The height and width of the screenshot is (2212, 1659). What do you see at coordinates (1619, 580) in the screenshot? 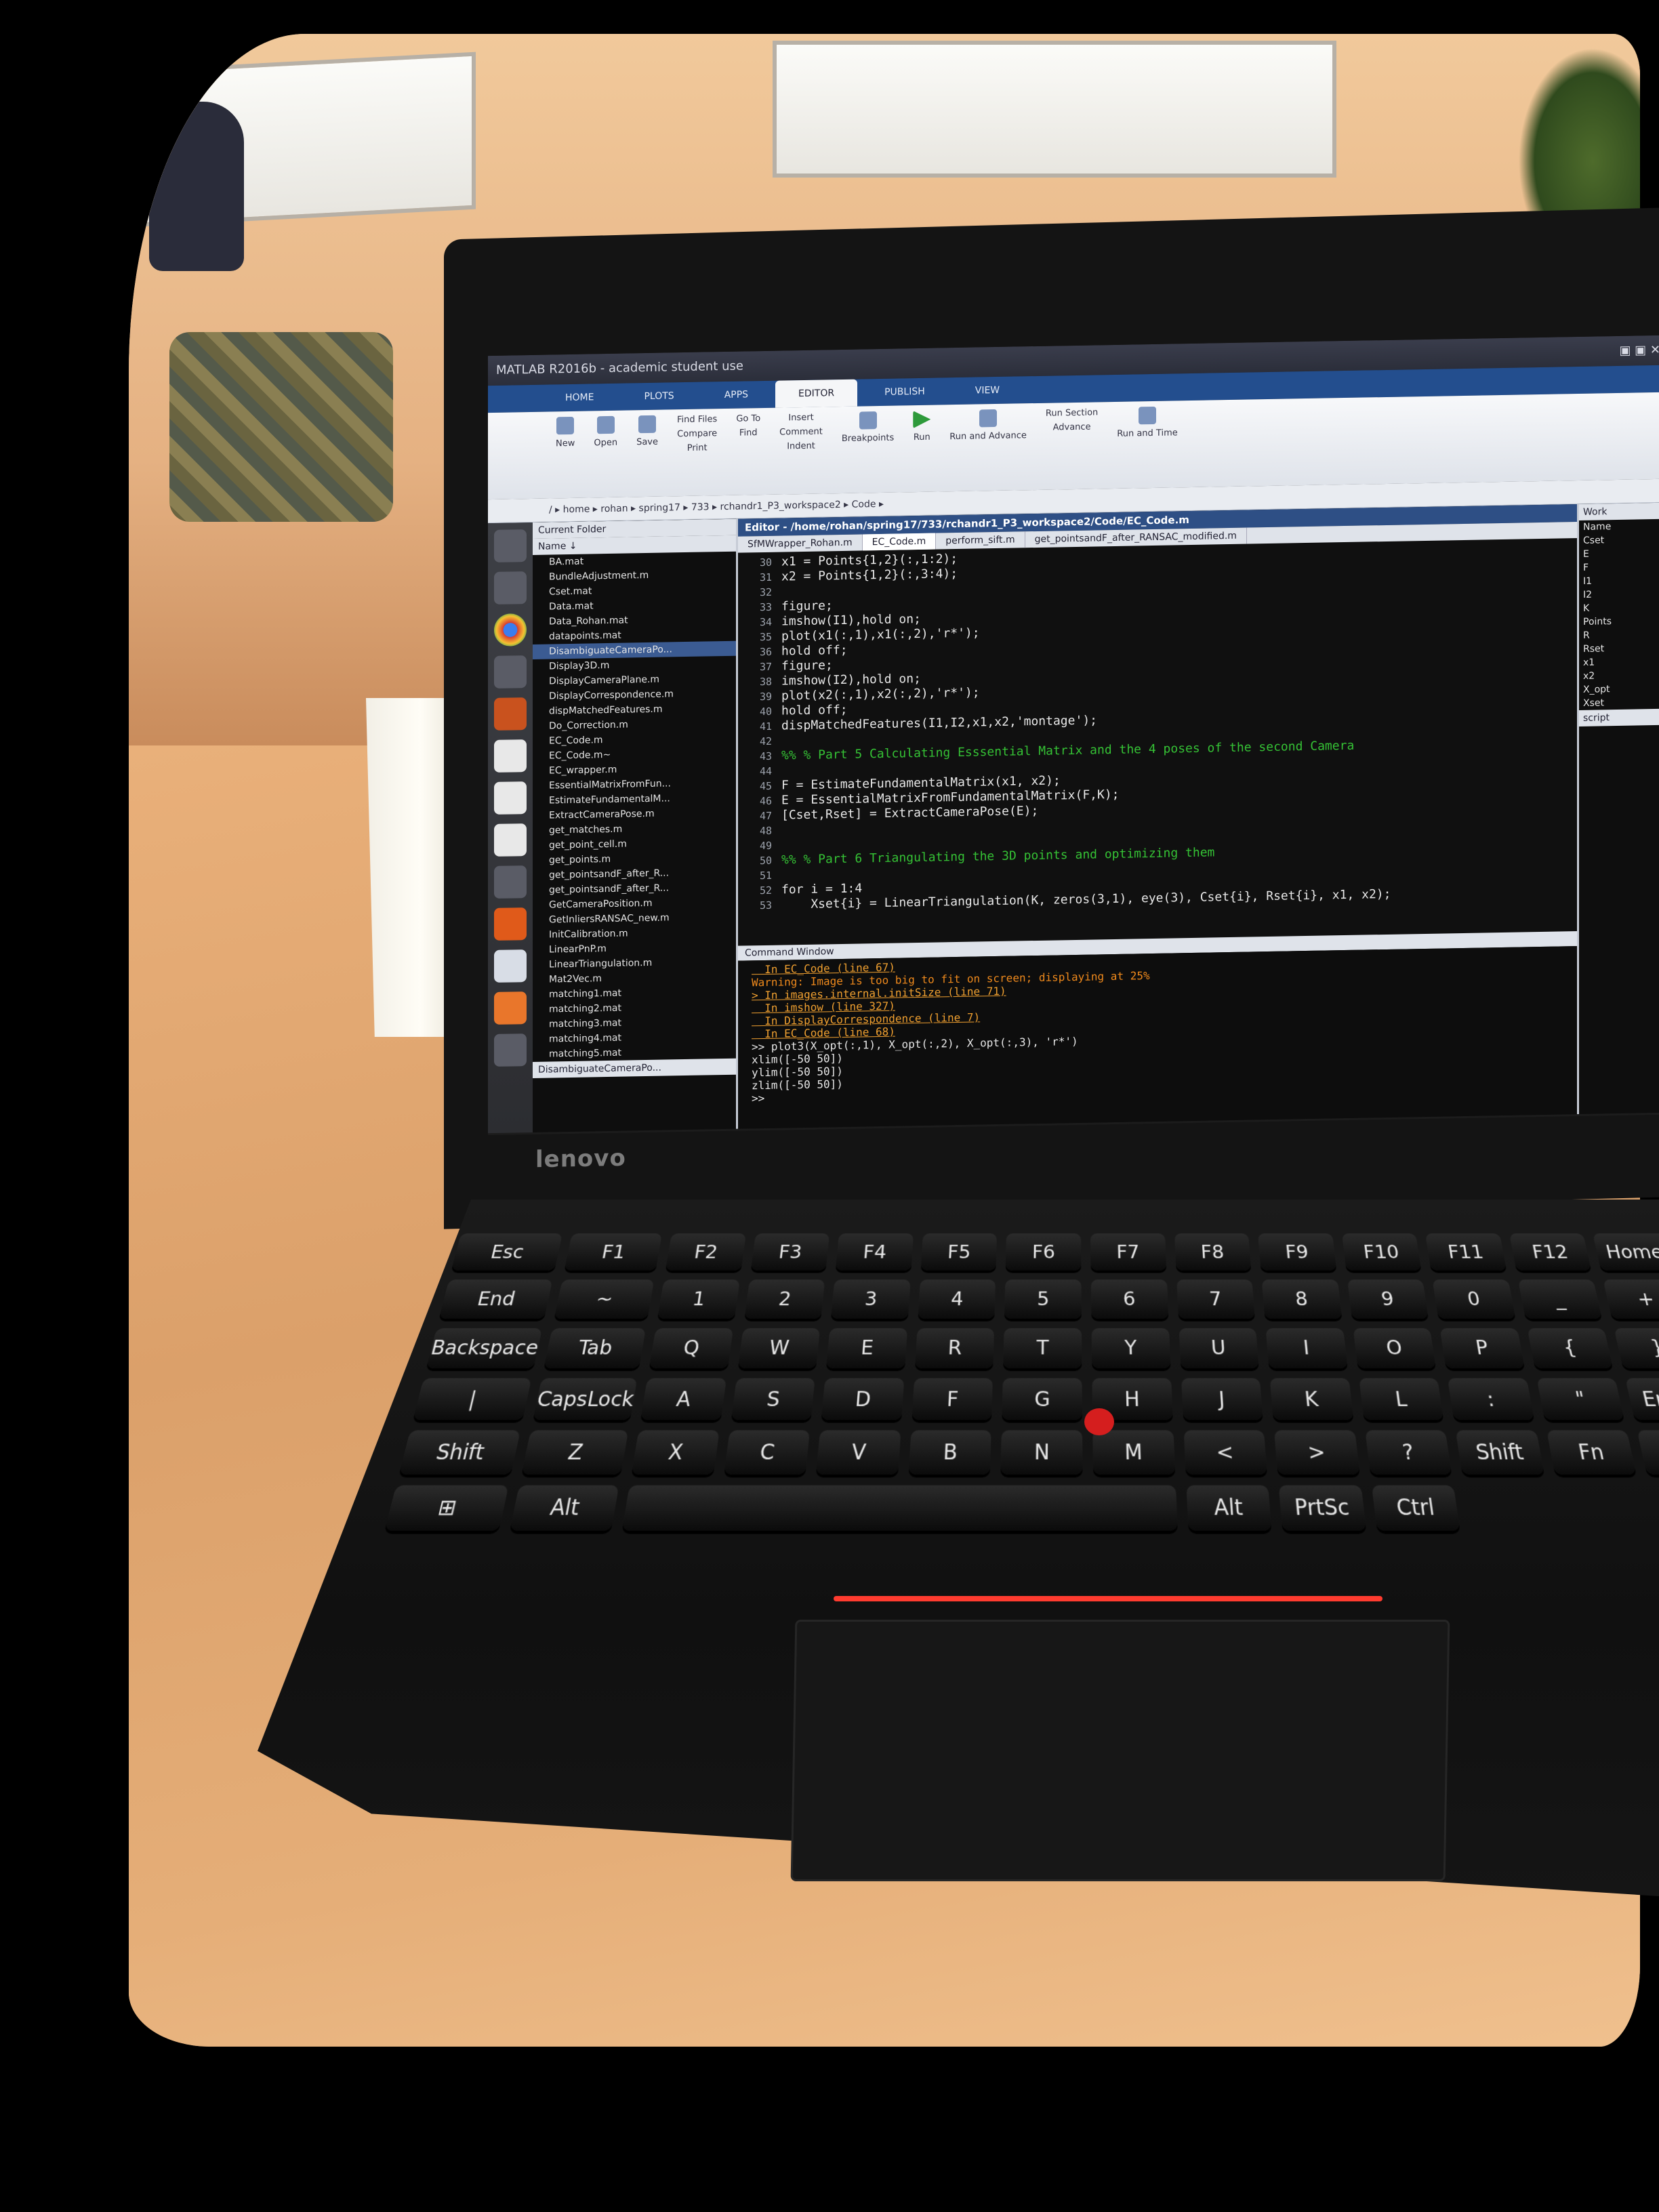
I see `workspace-variable: I1` at bounding box center [1619, 580].